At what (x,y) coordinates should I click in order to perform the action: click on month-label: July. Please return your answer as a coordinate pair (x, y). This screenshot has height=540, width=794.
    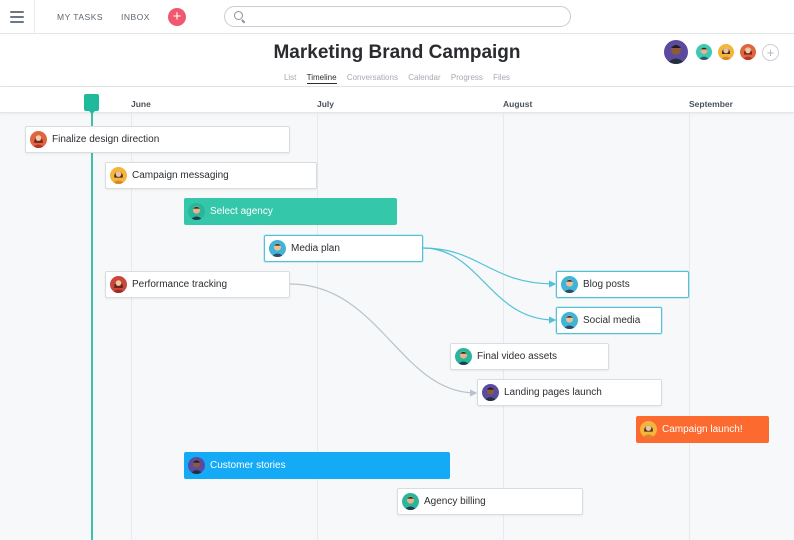
    Looking at the image, I should click on (326, 104).